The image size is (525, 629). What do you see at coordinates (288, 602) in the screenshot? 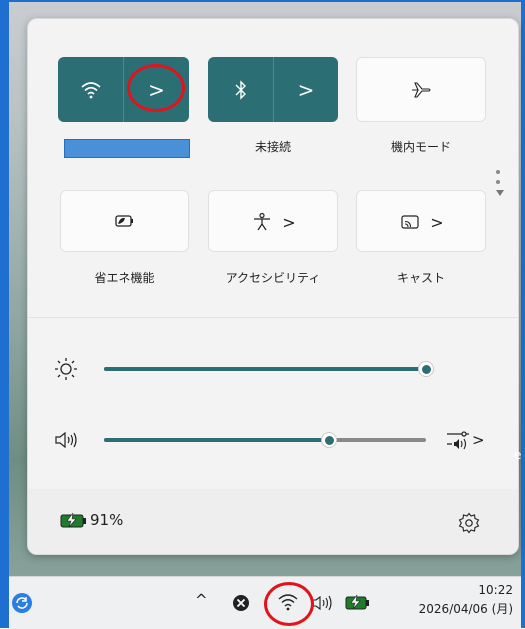
I see `taskbar-wifi-icon` at bounding box center [288, 602].